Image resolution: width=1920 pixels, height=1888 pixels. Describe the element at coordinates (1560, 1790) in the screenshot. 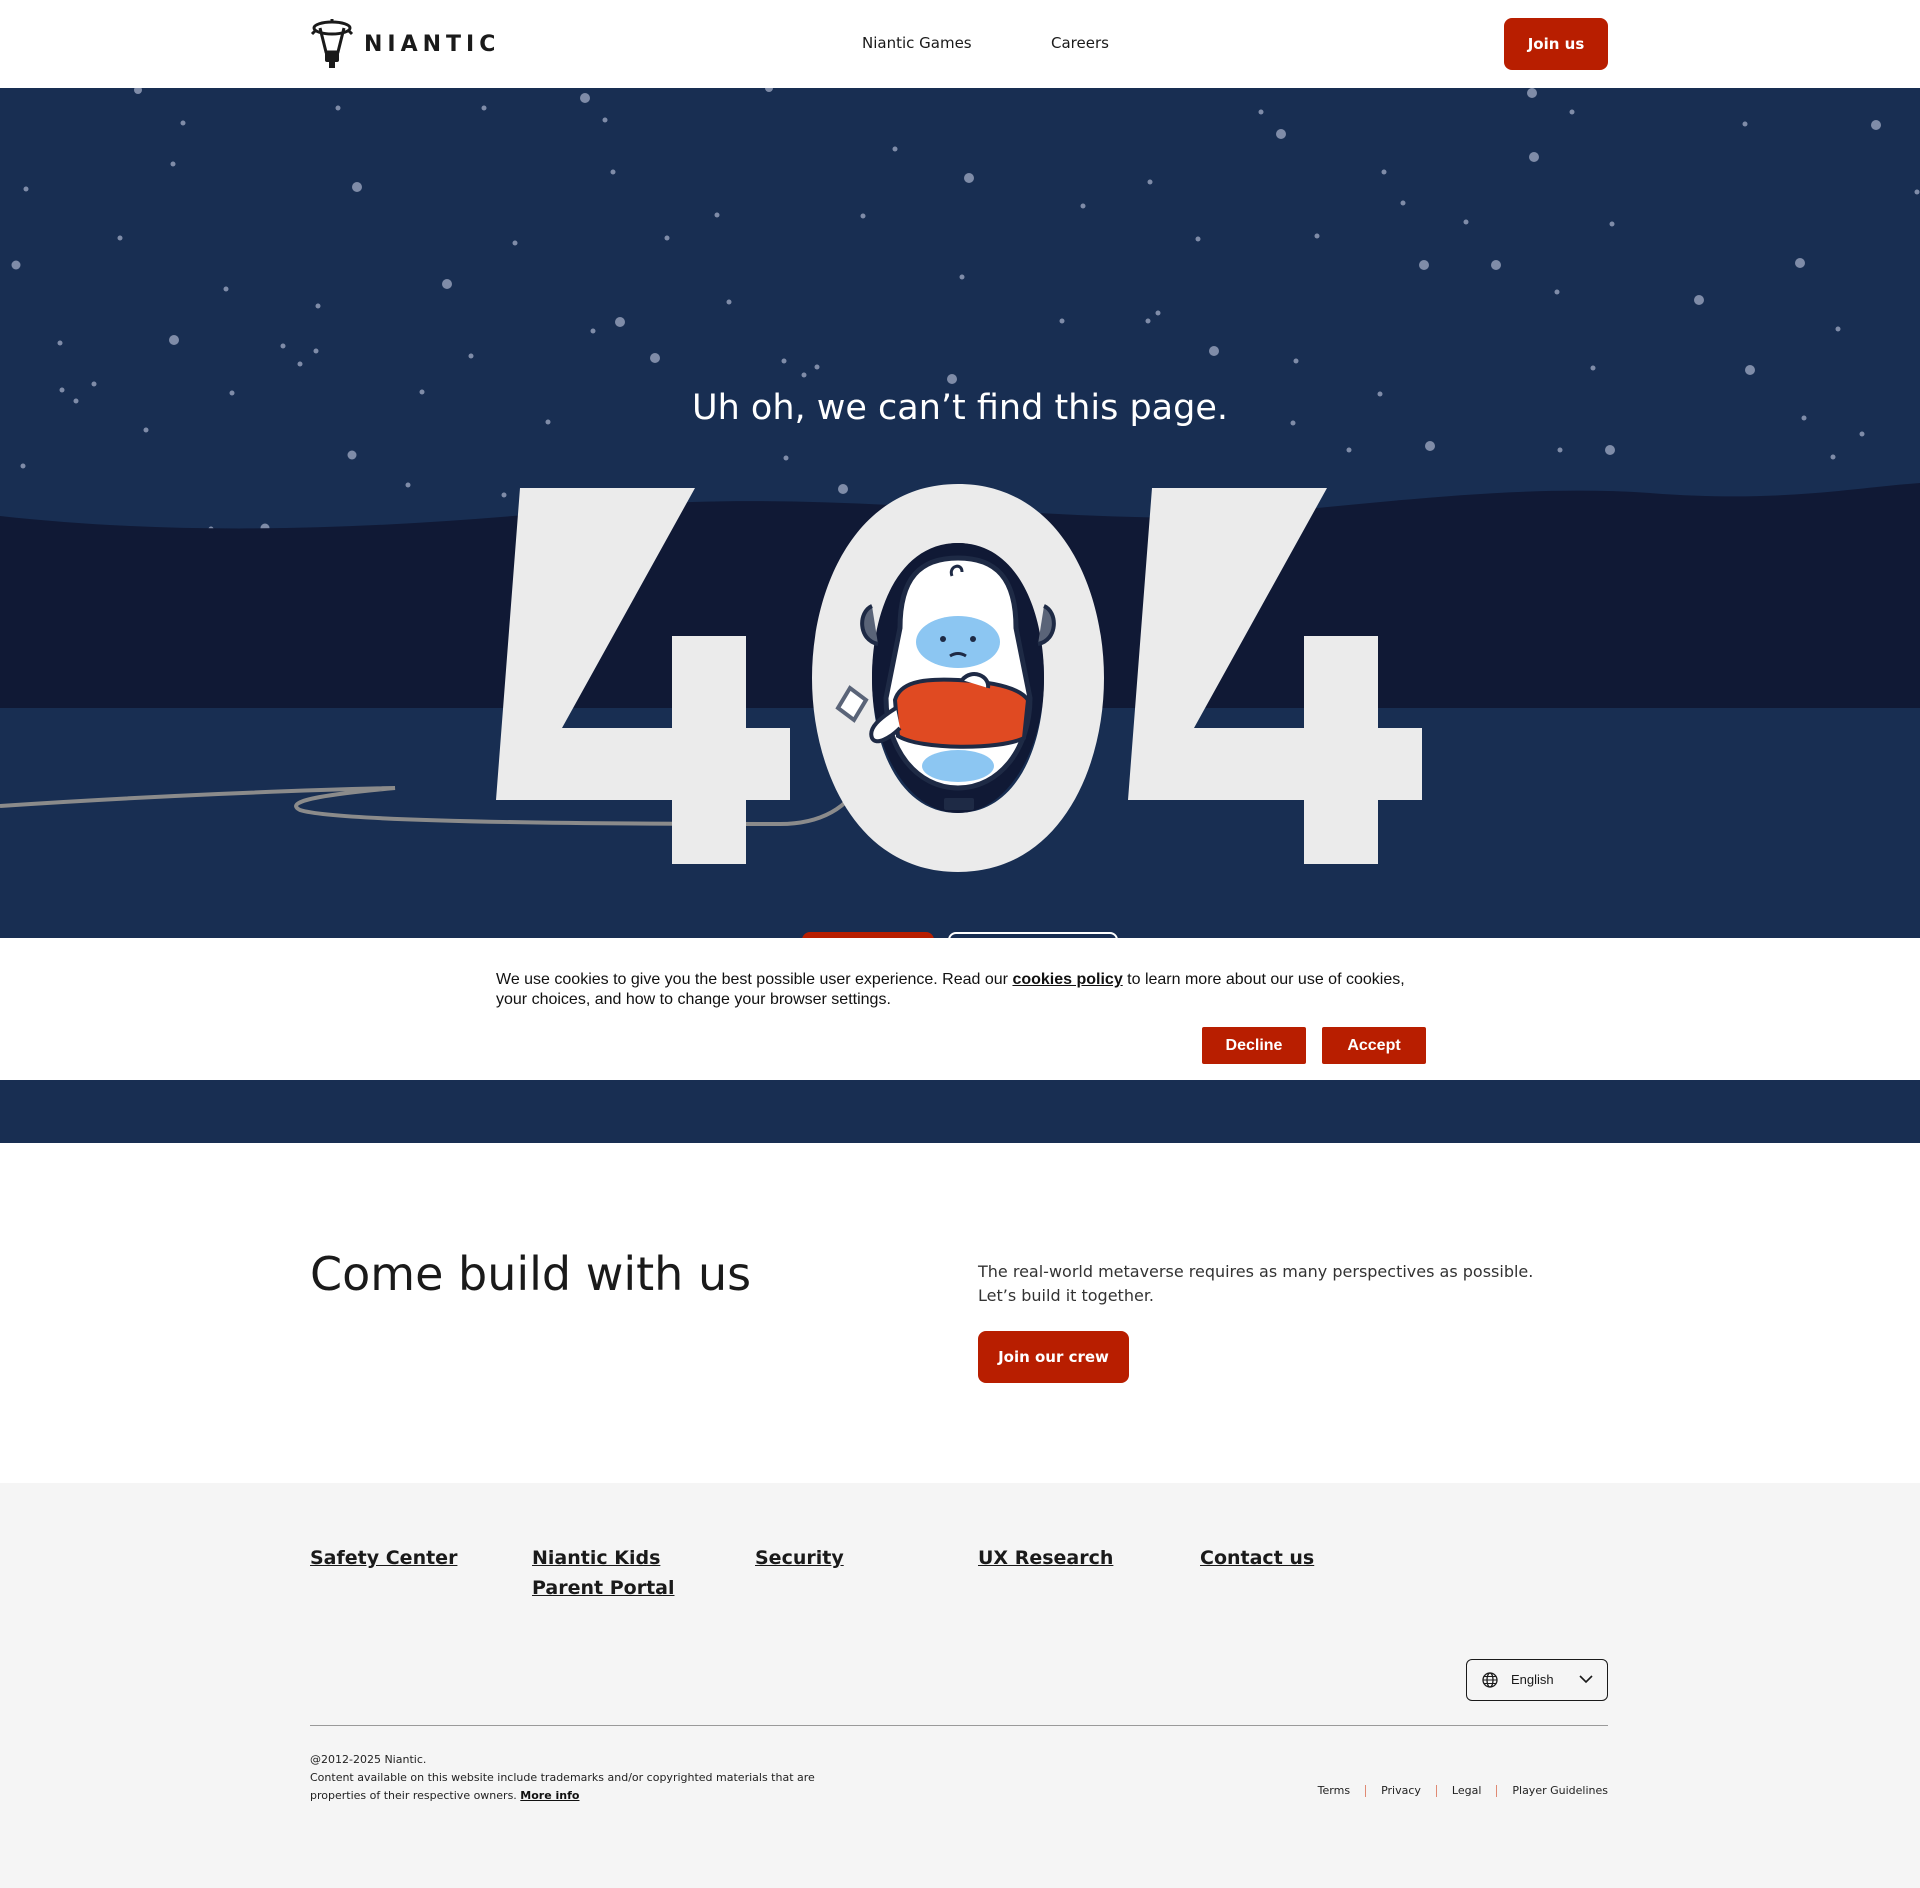

I see `player-guidelines-link: Player Guidelines` at that location.